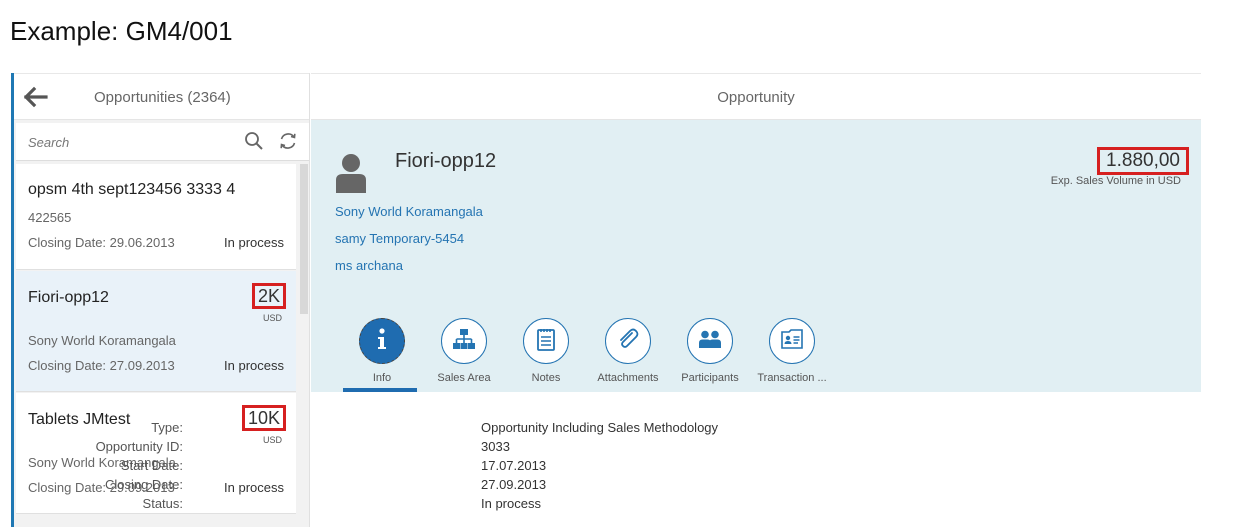  I want to click on object-title: Fiori-opp12, so click(446, 161).